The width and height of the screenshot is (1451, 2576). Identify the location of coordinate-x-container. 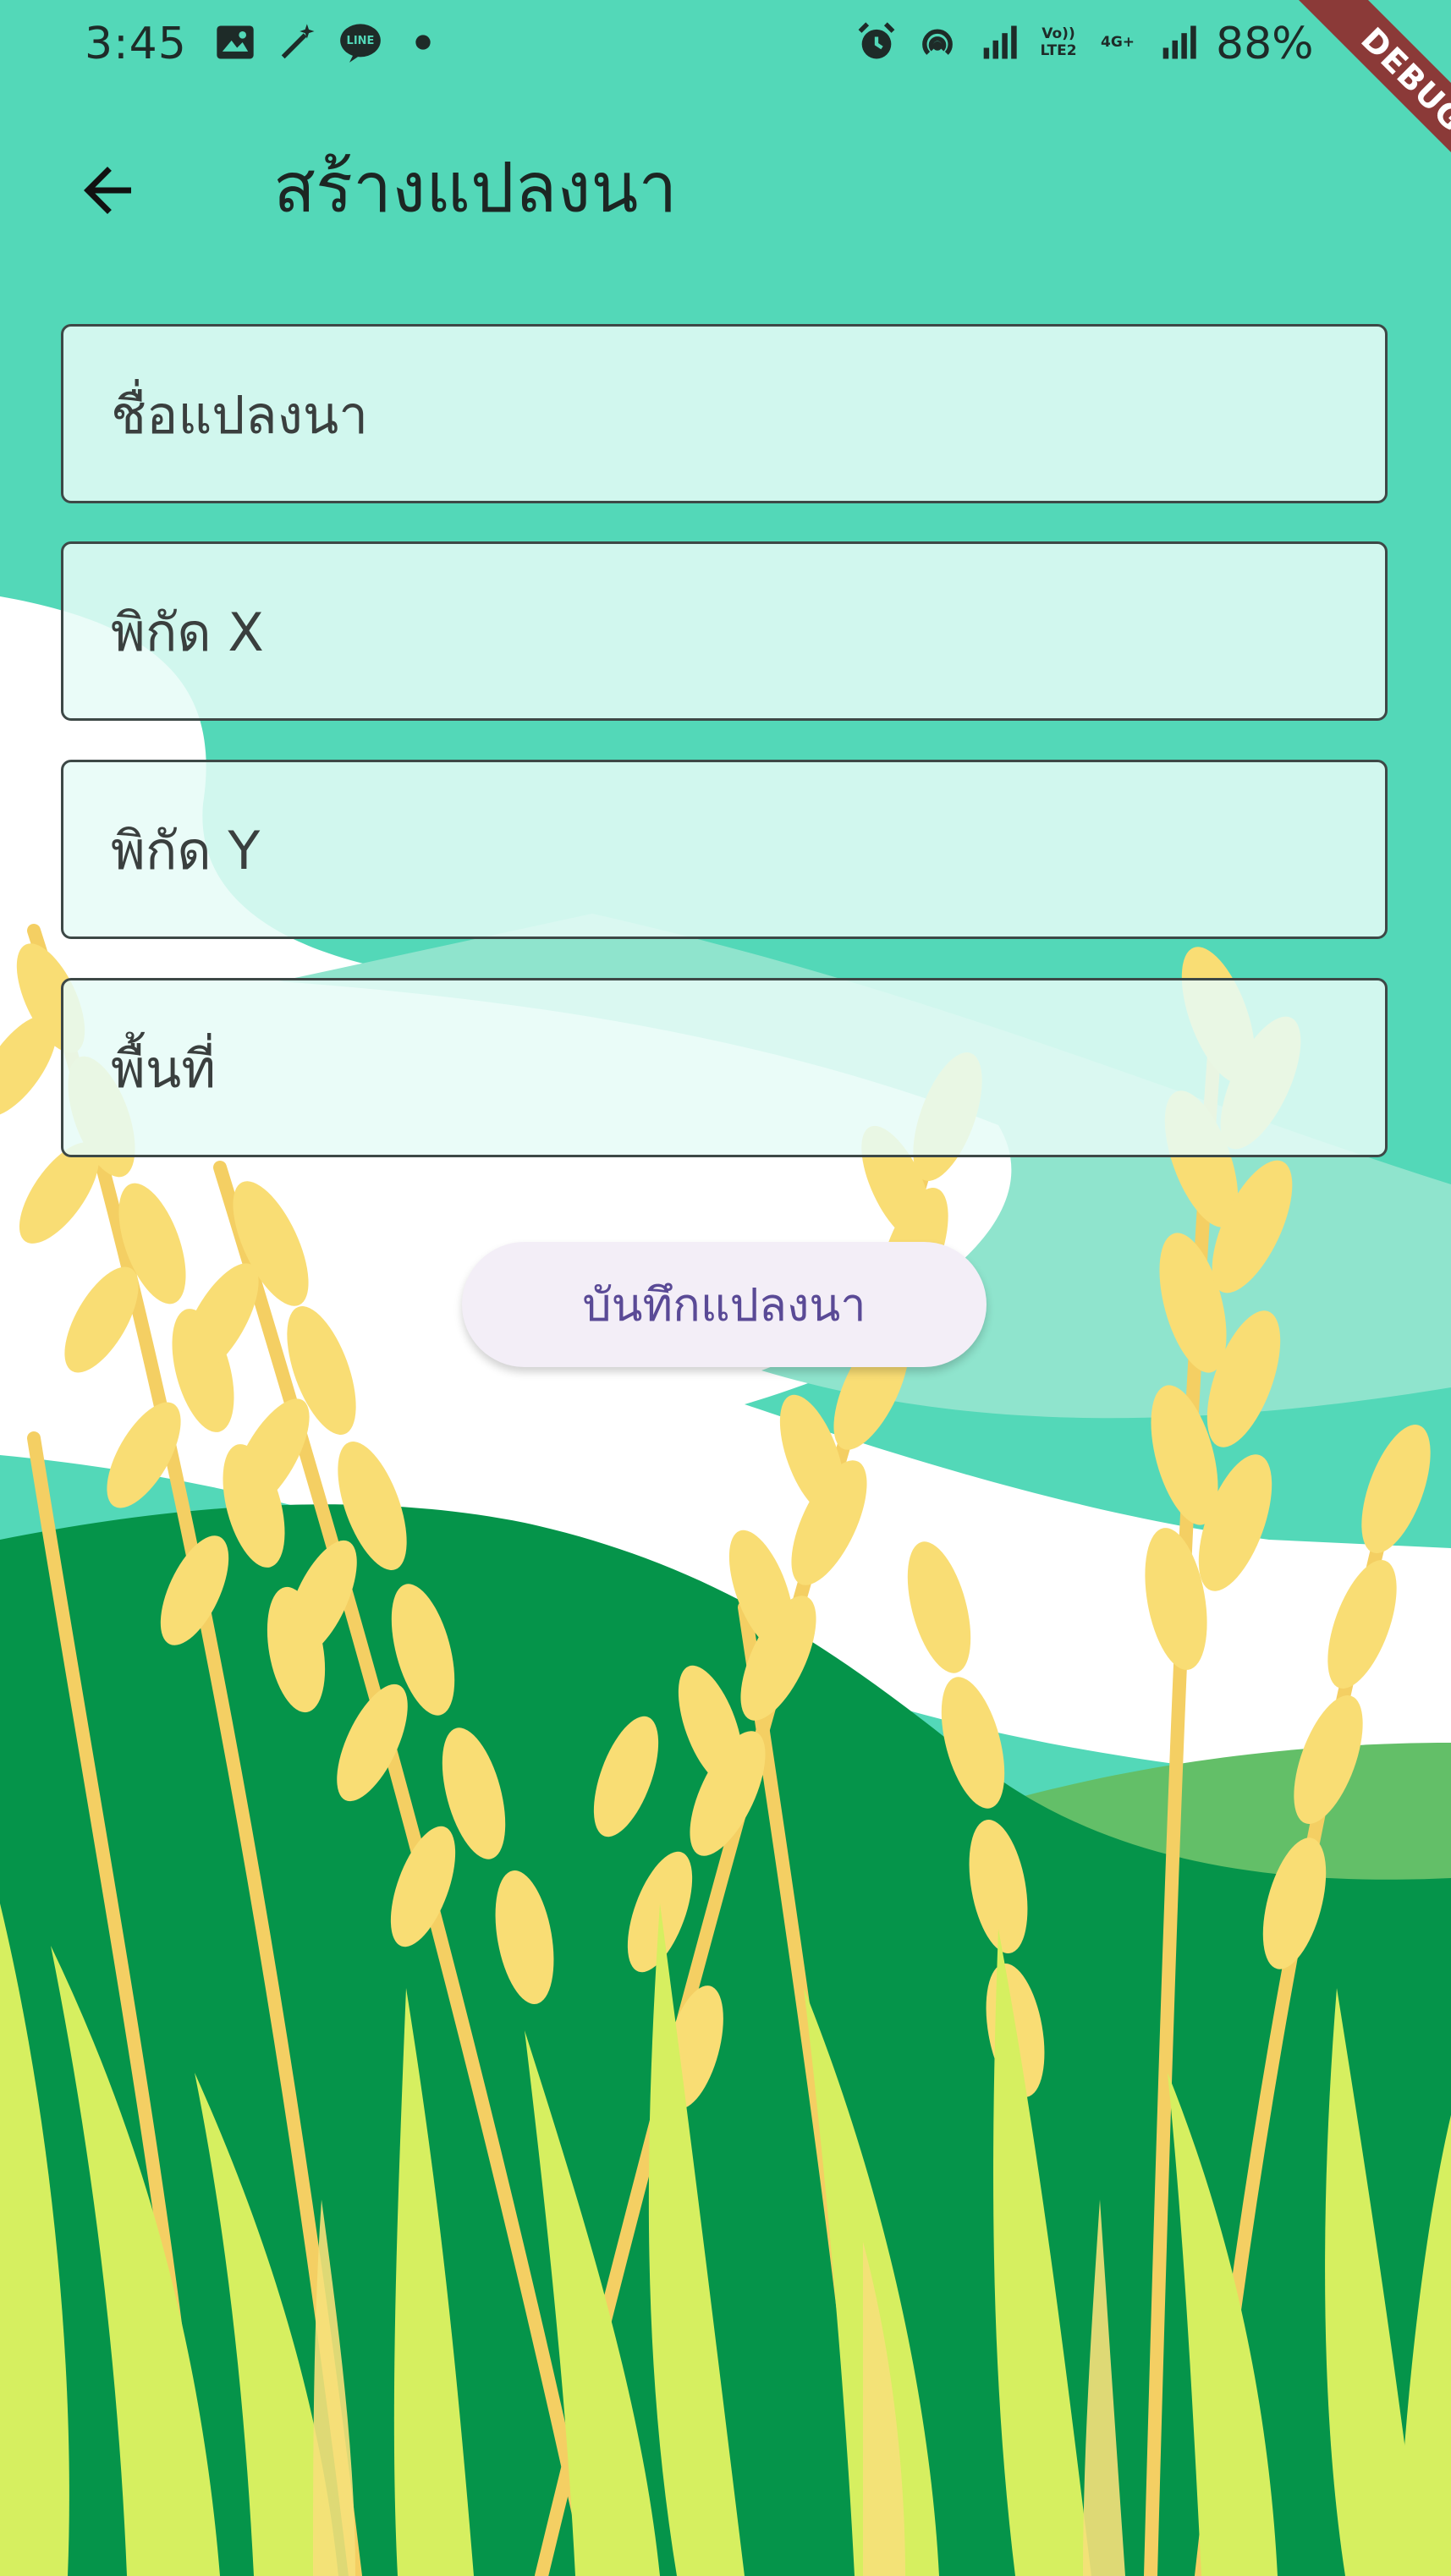
(724, 631).